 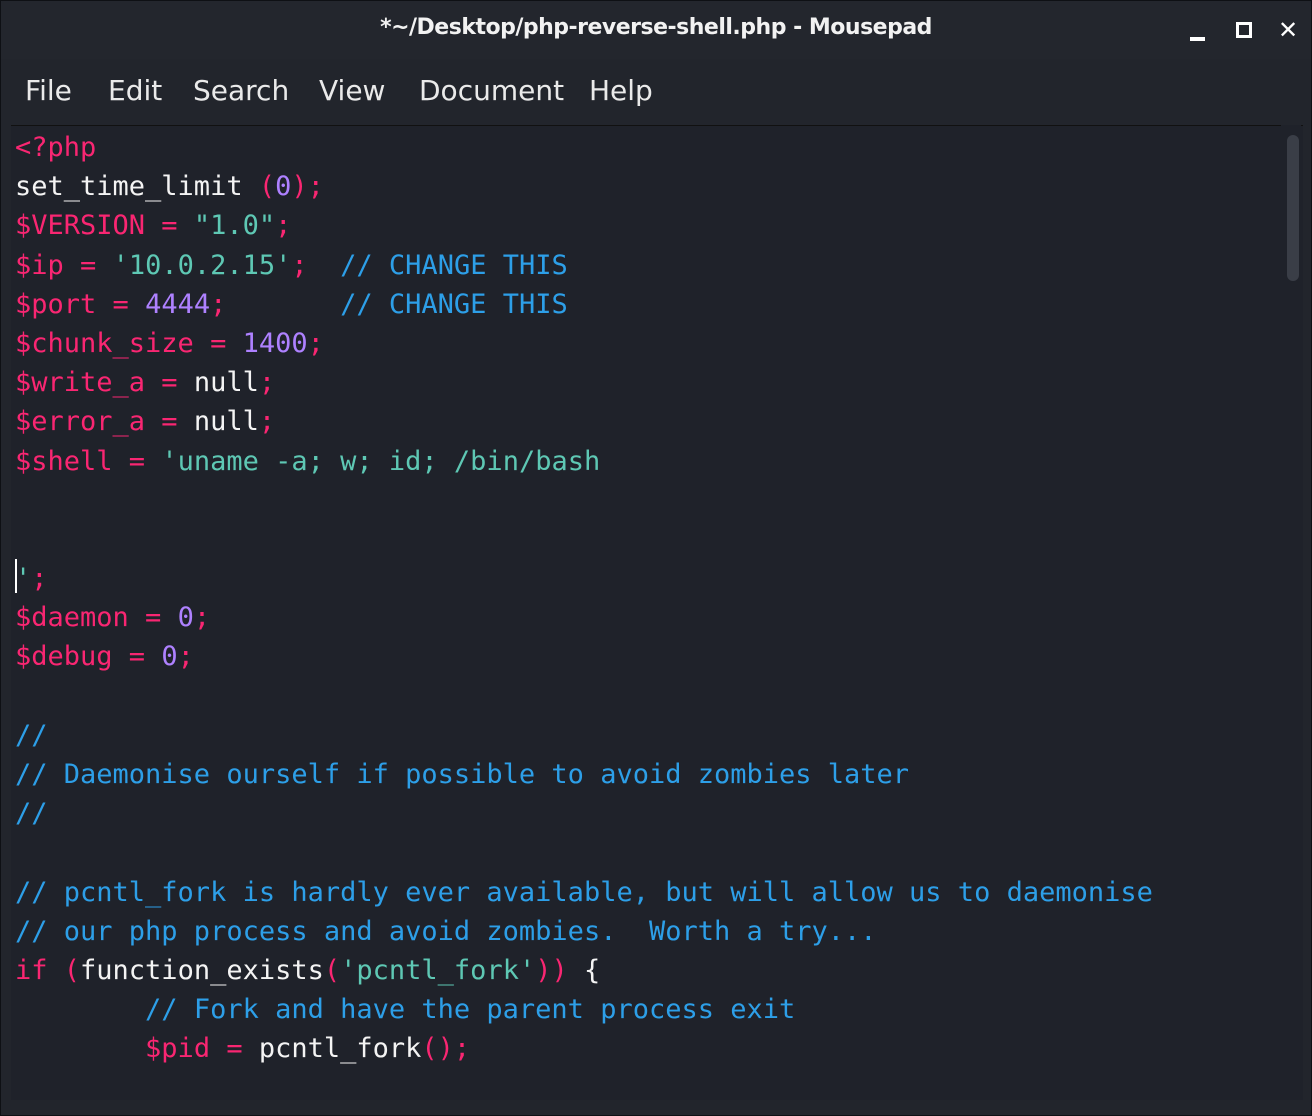 I want to click on menu-help: Help, so click(x=621, y=91).